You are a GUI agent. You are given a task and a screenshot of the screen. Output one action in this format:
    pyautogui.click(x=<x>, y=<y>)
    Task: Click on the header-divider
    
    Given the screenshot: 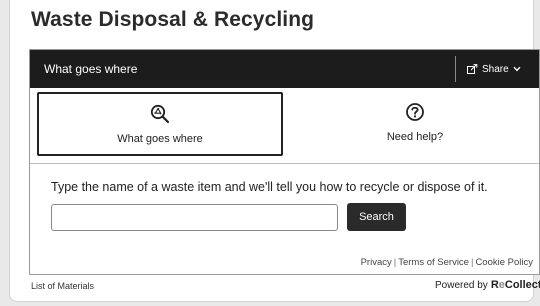 What is the action you would take?
    pyautogui.click(x=455, y=69)
    